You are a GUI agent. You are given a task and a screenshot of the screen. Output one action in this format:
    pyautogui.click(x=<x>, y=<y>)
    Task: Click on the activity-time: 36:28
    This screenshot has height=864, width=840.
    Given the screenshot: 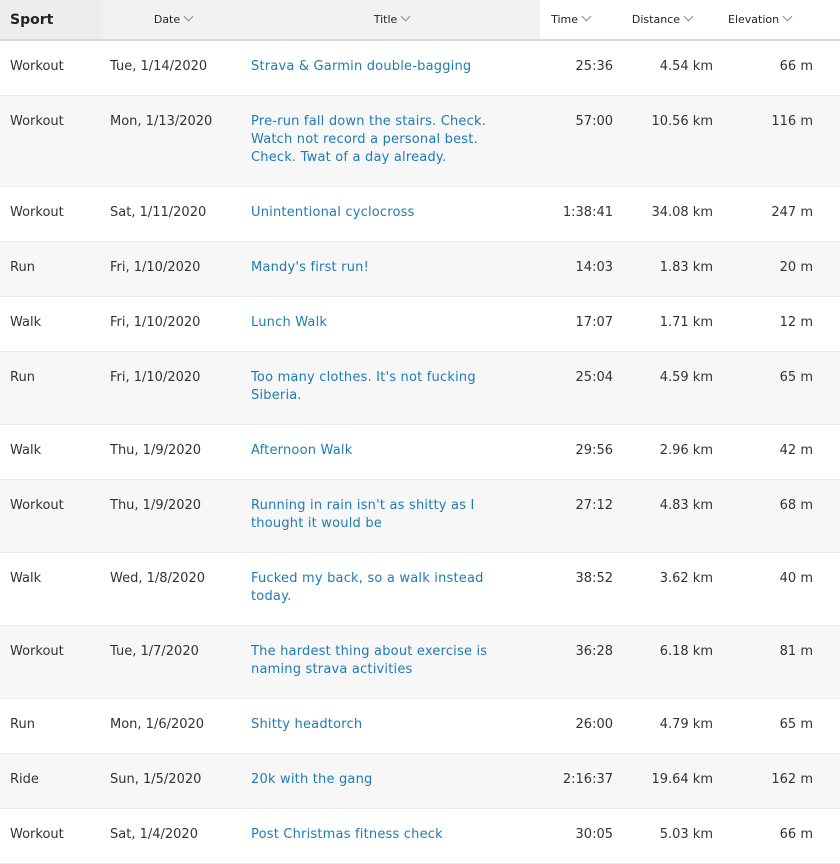 What is the action you would take?
    pyautogui.click(x=594, y=651)
    